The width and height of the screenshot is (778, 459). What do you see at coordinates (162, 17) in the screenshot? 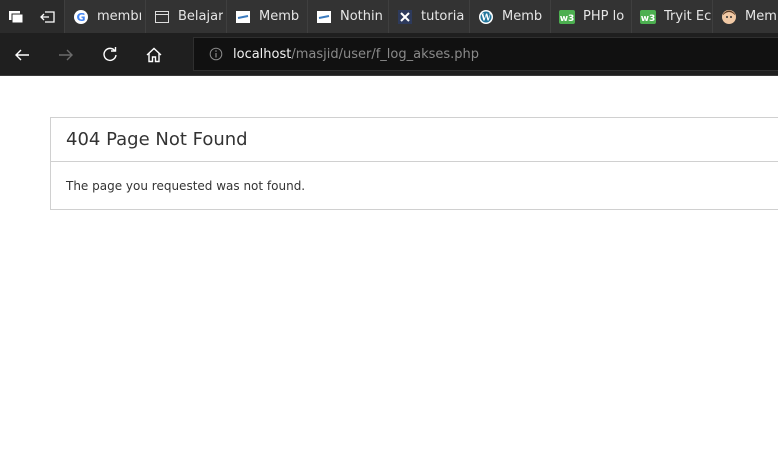
I see `page-icon` at bounding box center [162, 17].